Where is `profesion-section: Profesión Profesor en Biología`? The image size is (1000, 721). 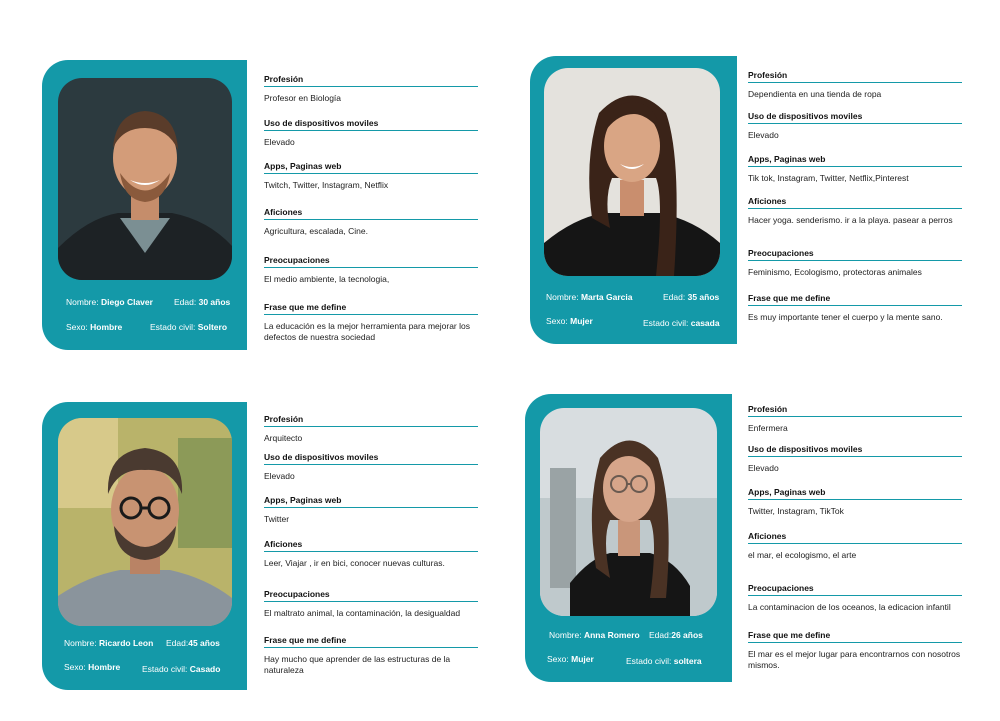
profesion-section: Profesión Profesor en Biología is located at coordinates (371, 89).